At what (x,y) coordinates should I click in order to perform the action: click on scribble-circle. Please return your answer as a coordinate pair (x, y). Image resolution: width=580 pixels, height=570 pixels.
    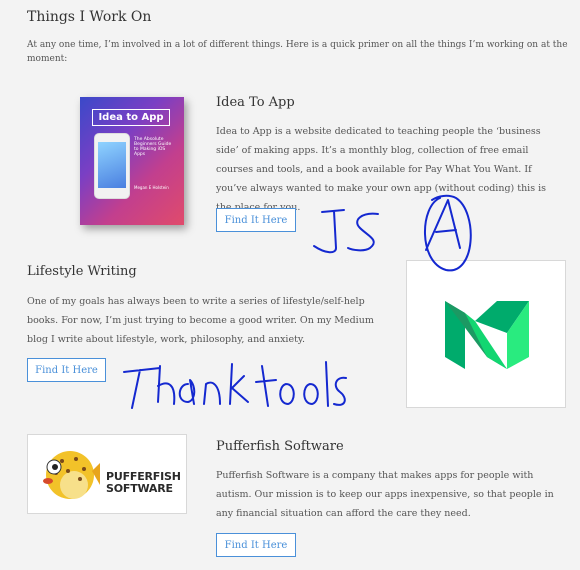
    Looking at the image, I should click on (448, 233).